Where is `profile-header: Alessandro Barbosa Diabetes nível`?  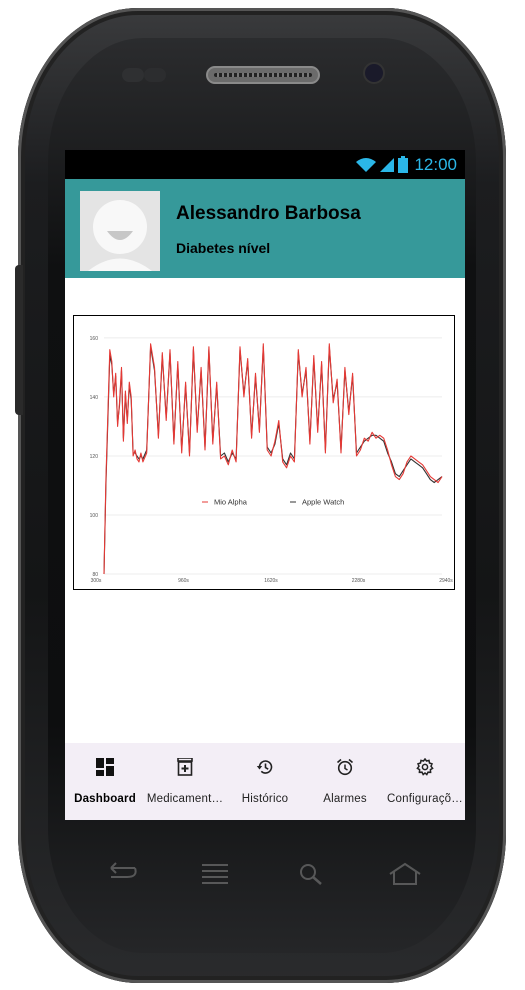 profile-header: Alessandro Barbosa Diabetes nível is located at coordinates (265, 228).